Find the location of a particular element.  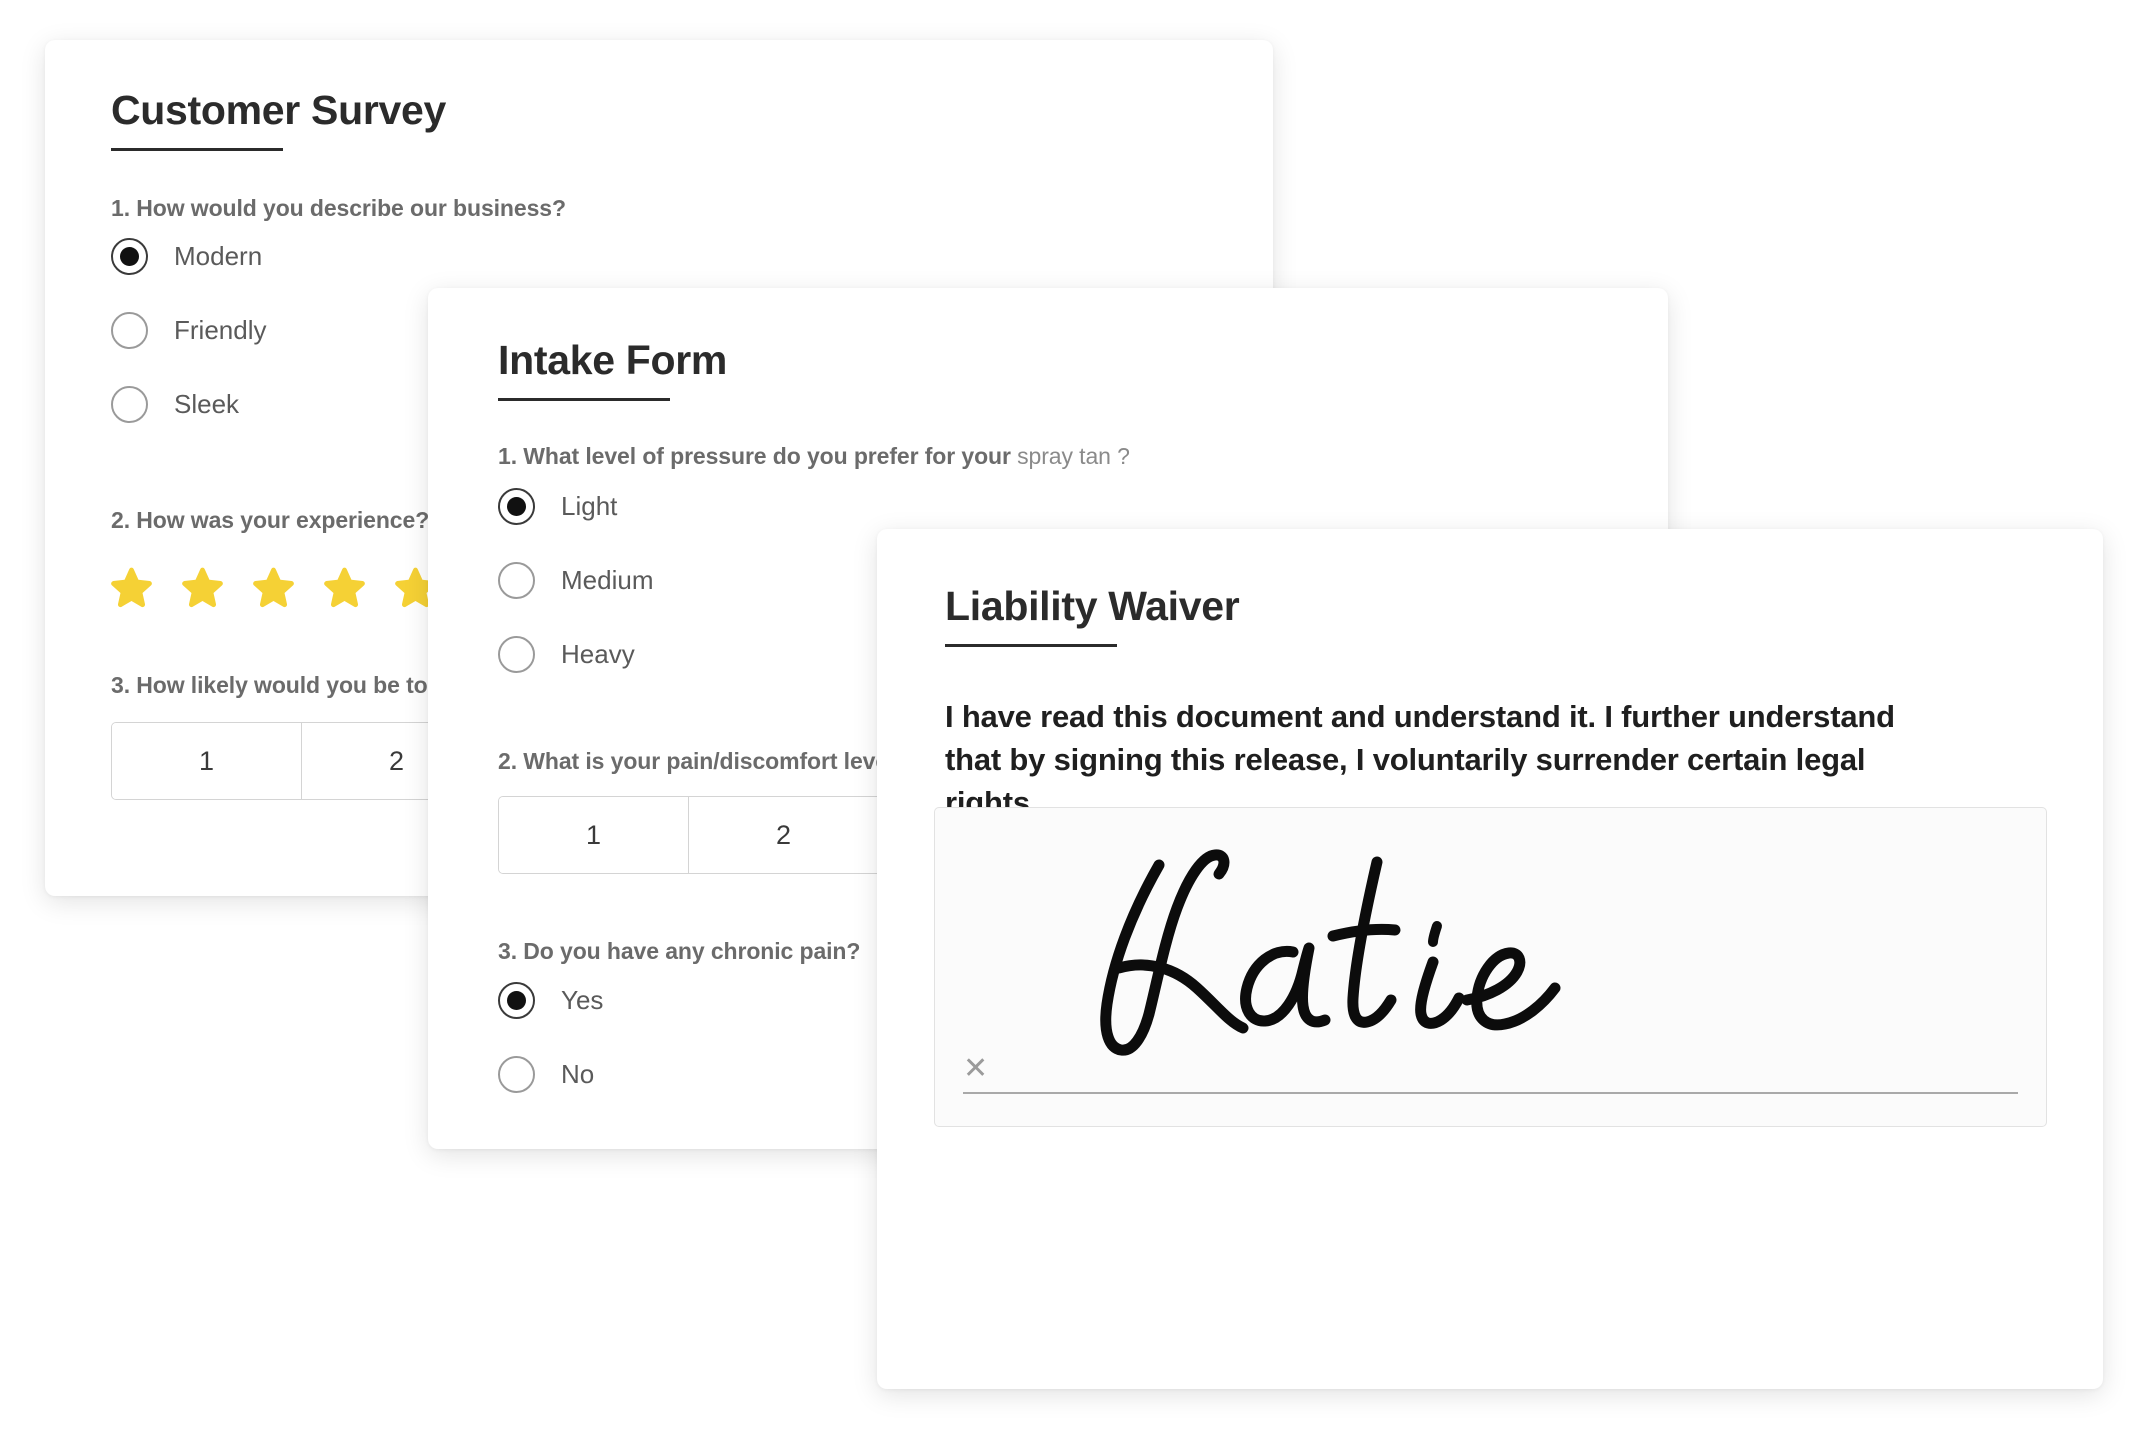

intake-q1-option-medium: Medium is located at coordinates (575, 580).